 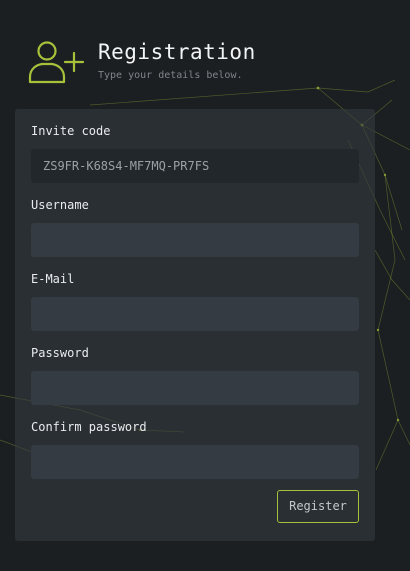 I want to click on username-input, so click(x=195, y=240).